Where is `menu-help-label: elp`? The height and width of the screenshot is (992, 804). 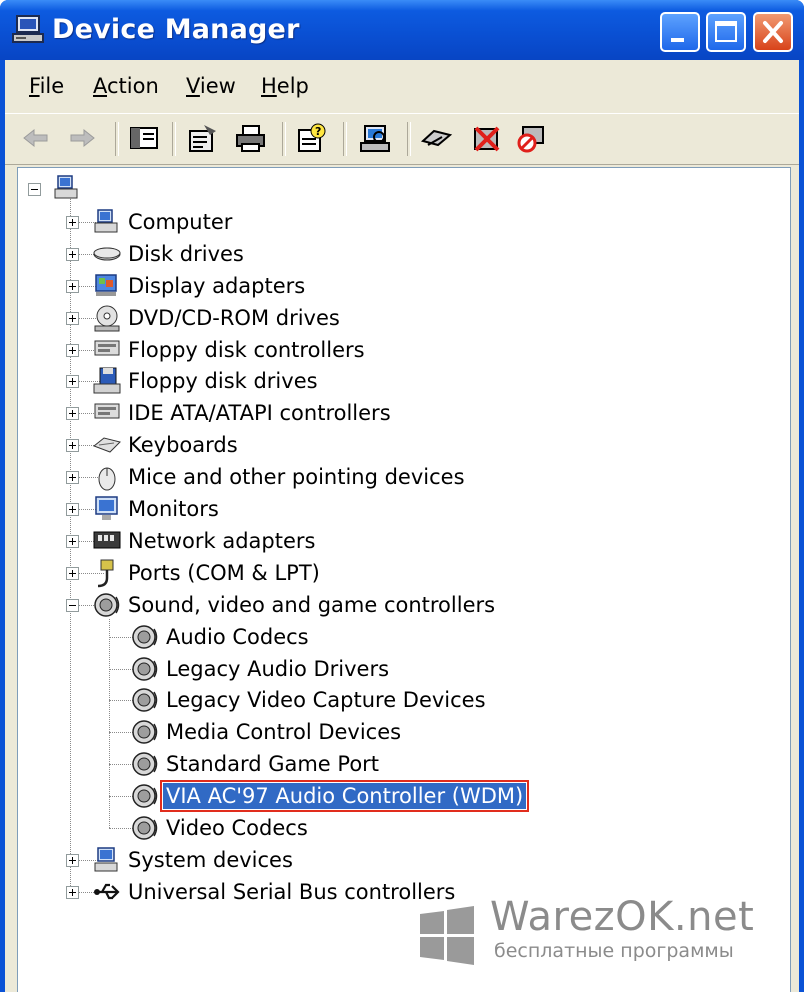 menu-help-label: elp is located at coordinates (292, 86).